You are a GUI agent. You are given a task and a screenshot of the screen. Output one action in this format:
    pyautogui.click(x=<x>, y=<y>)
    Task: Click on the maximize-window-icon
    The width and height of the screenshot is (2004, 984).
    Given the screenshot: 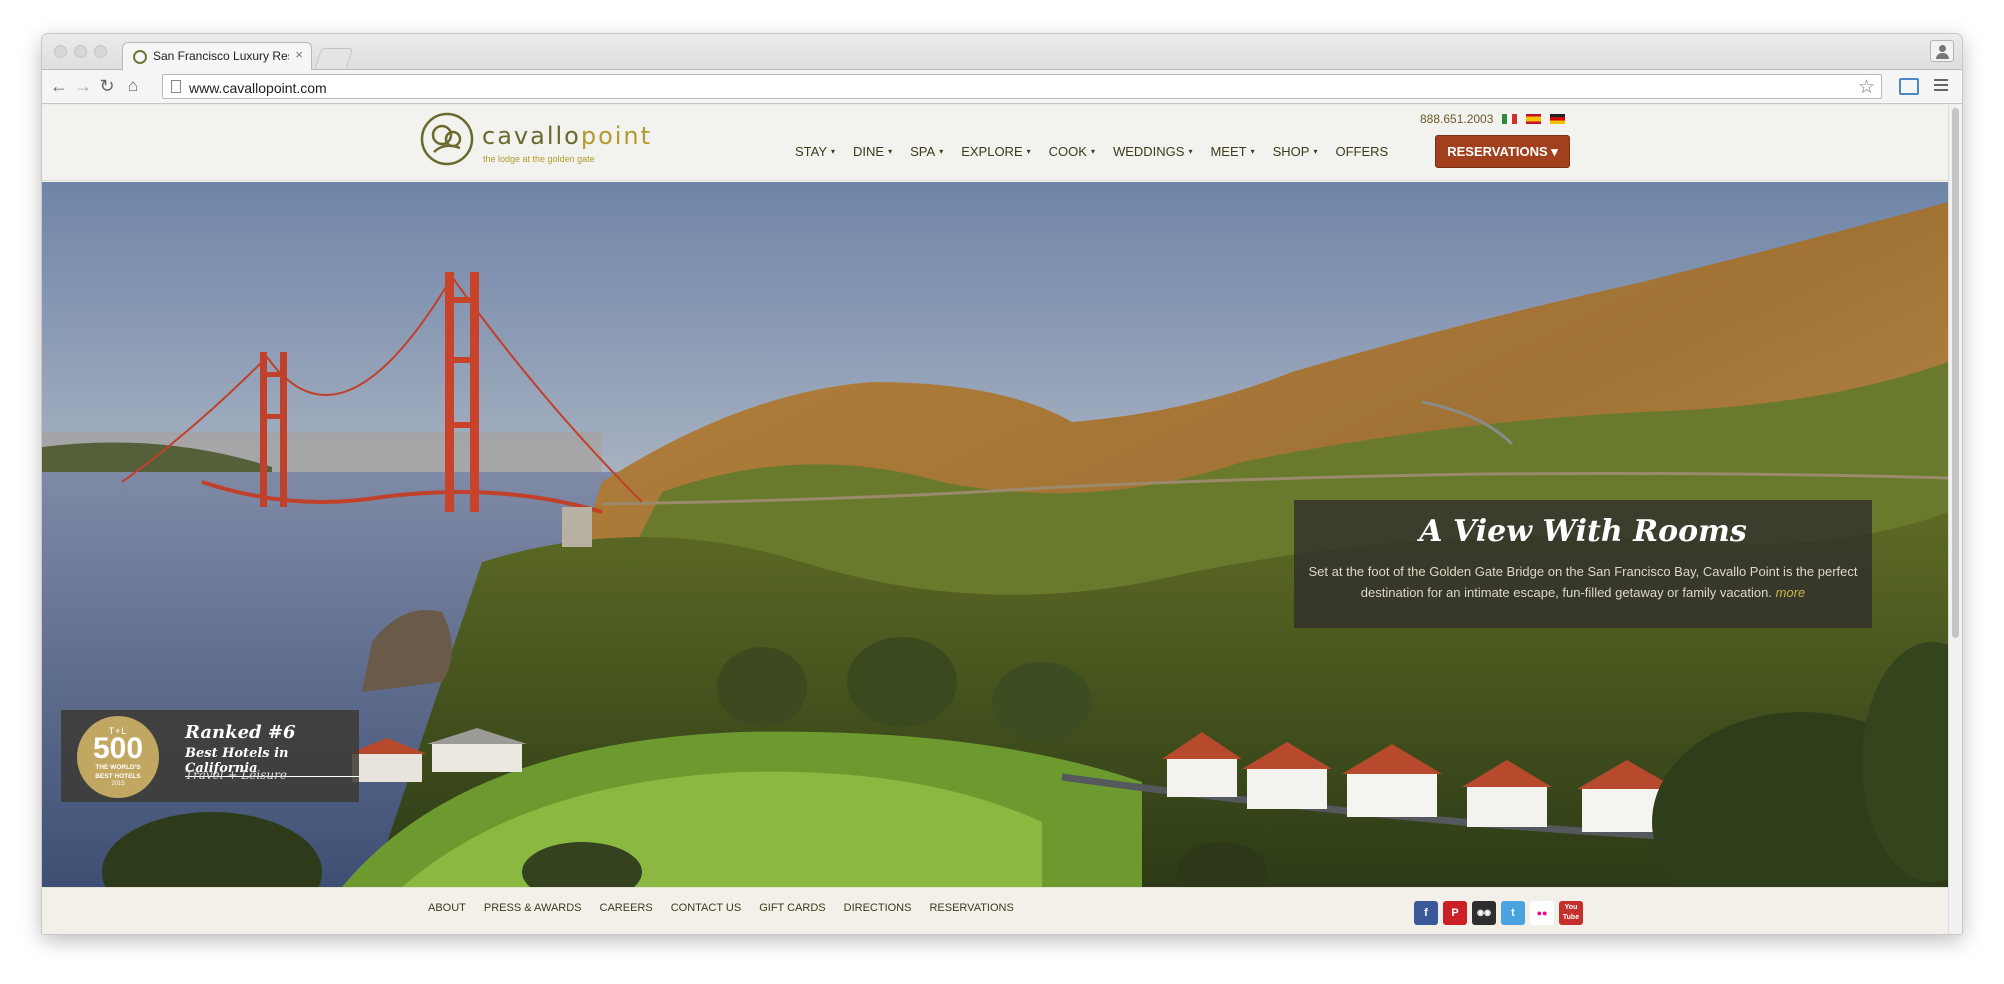 What is the action you would take?
    pyautogui.click(x=100, y=51)
    